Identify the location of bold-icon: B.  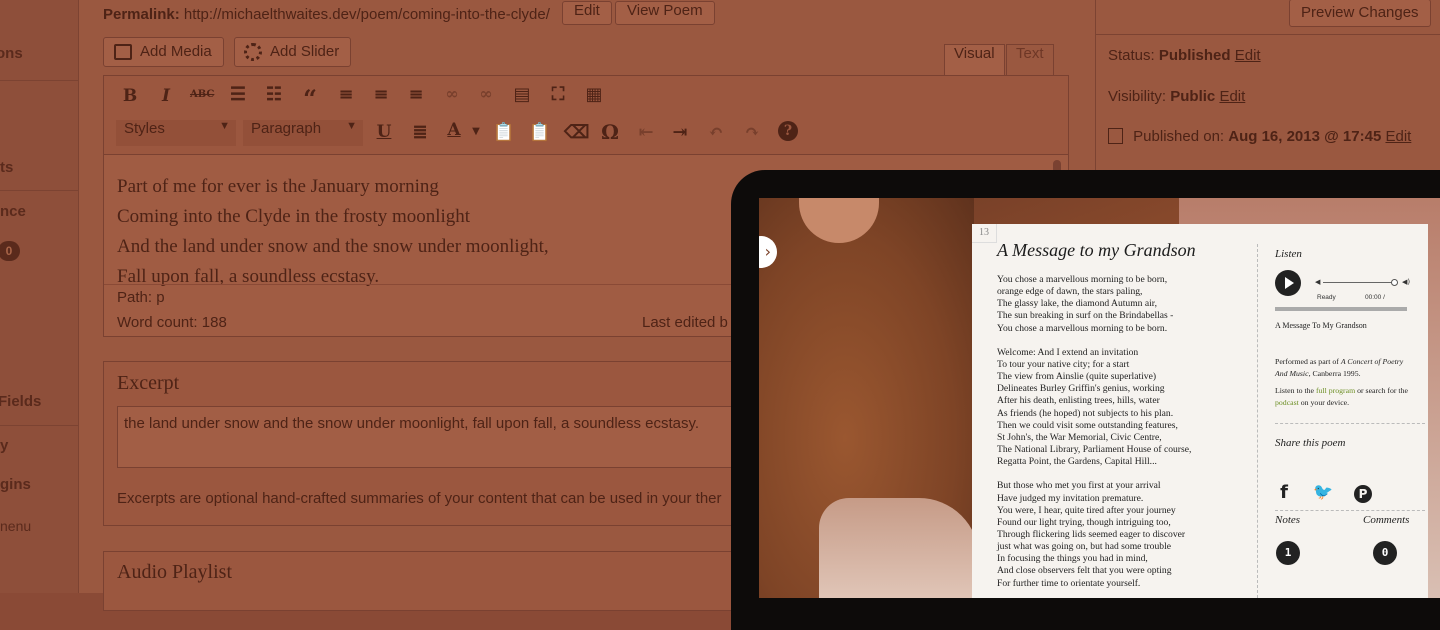
(130, 96).